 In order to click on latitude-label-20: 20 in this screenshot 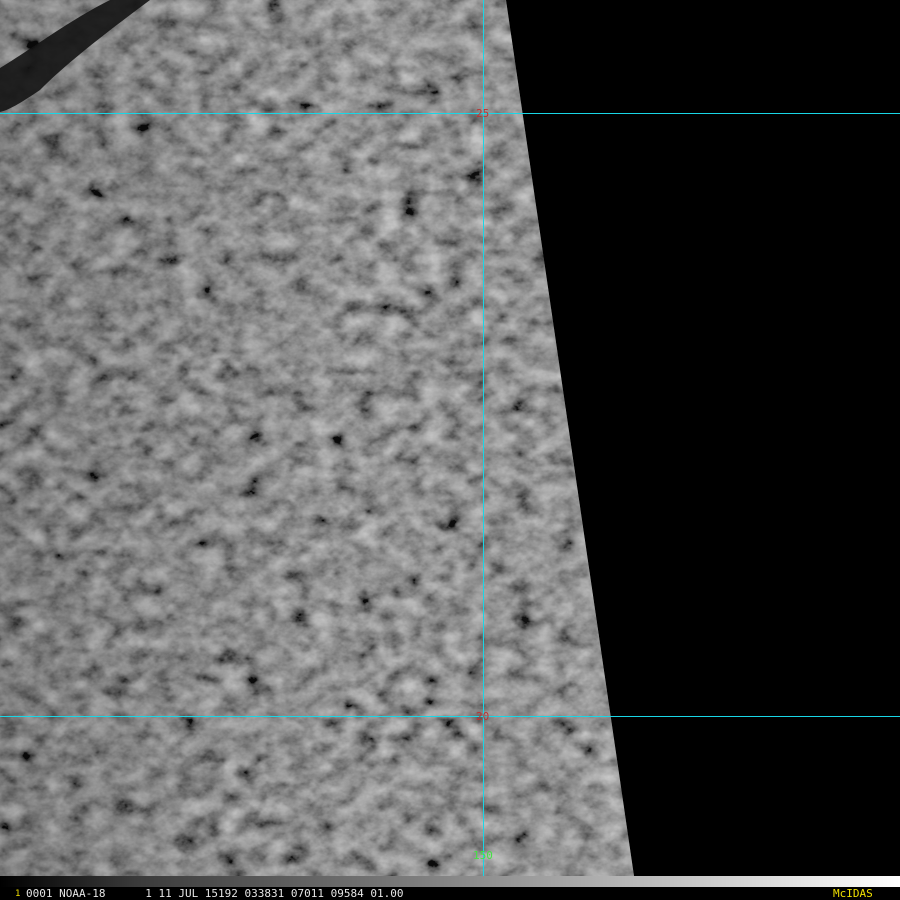, I will do `click(483, 716)`.